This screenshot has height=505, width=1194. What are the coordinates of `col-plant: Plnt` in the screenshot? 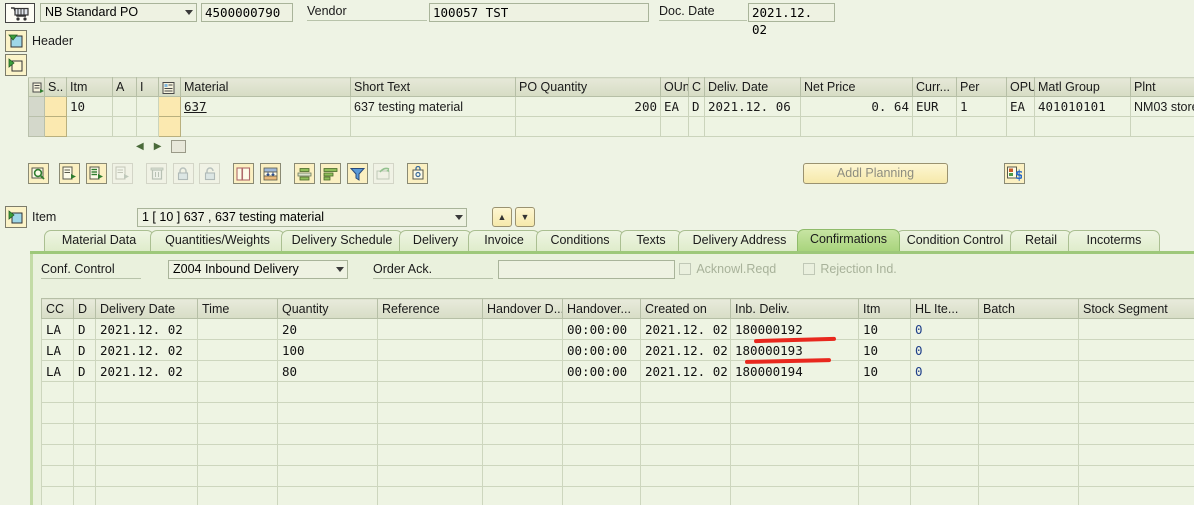 It's located at (1162, 87).